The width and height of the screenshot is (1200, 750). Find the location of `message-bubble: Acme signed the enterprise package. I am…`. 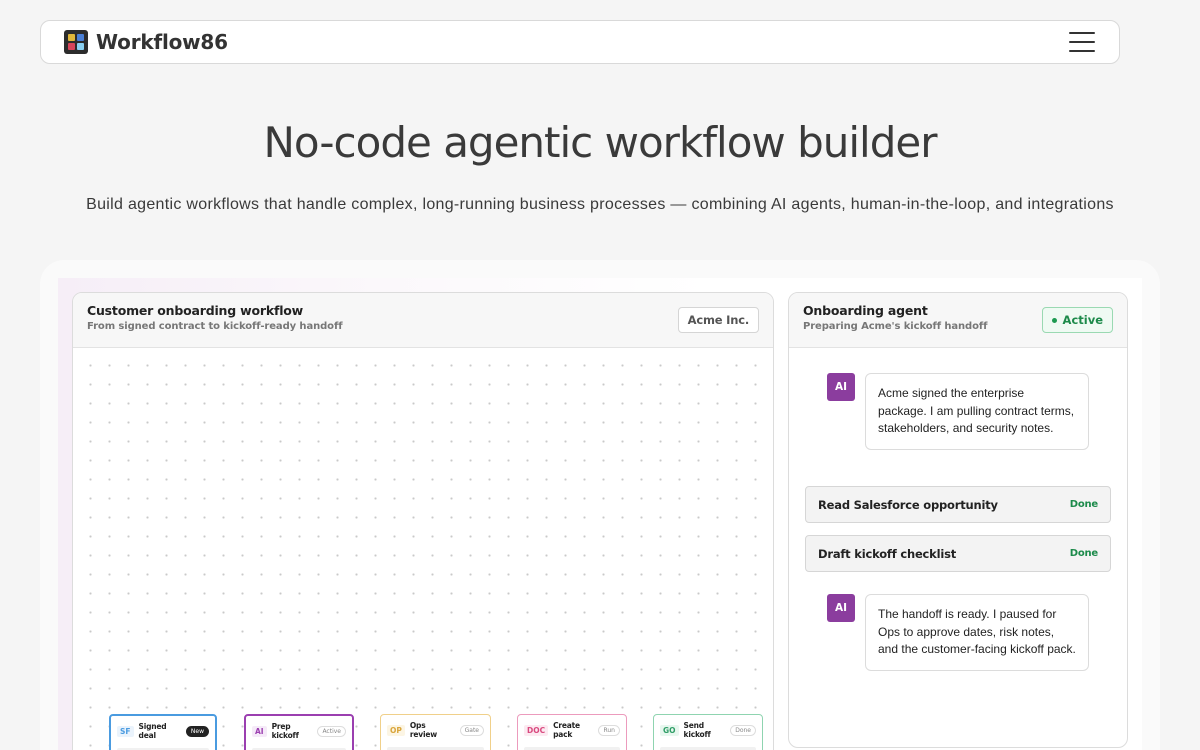

message-bubble: Acme signed the enterprise package. I am… is located at coordinates (977, 411).